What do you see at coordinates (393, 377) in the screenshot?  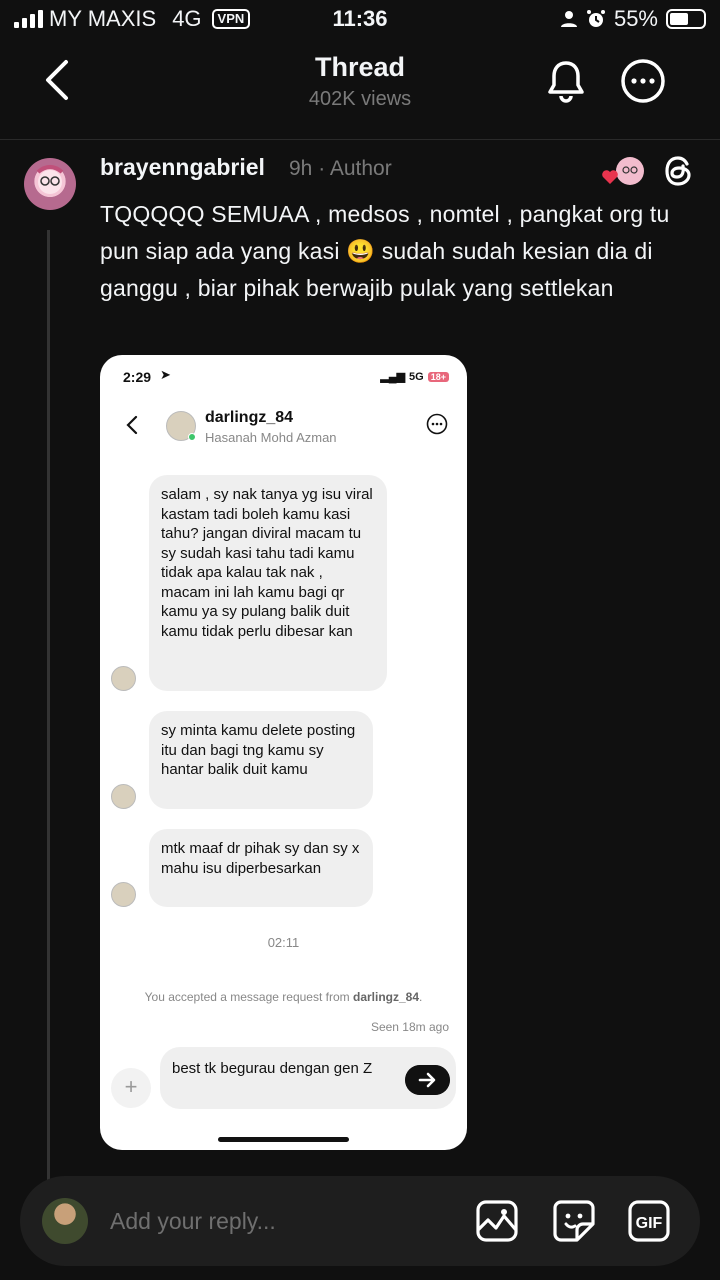 I see `screenshot-signal-icon: ▂▄▆` at bounding box center [393, 377].